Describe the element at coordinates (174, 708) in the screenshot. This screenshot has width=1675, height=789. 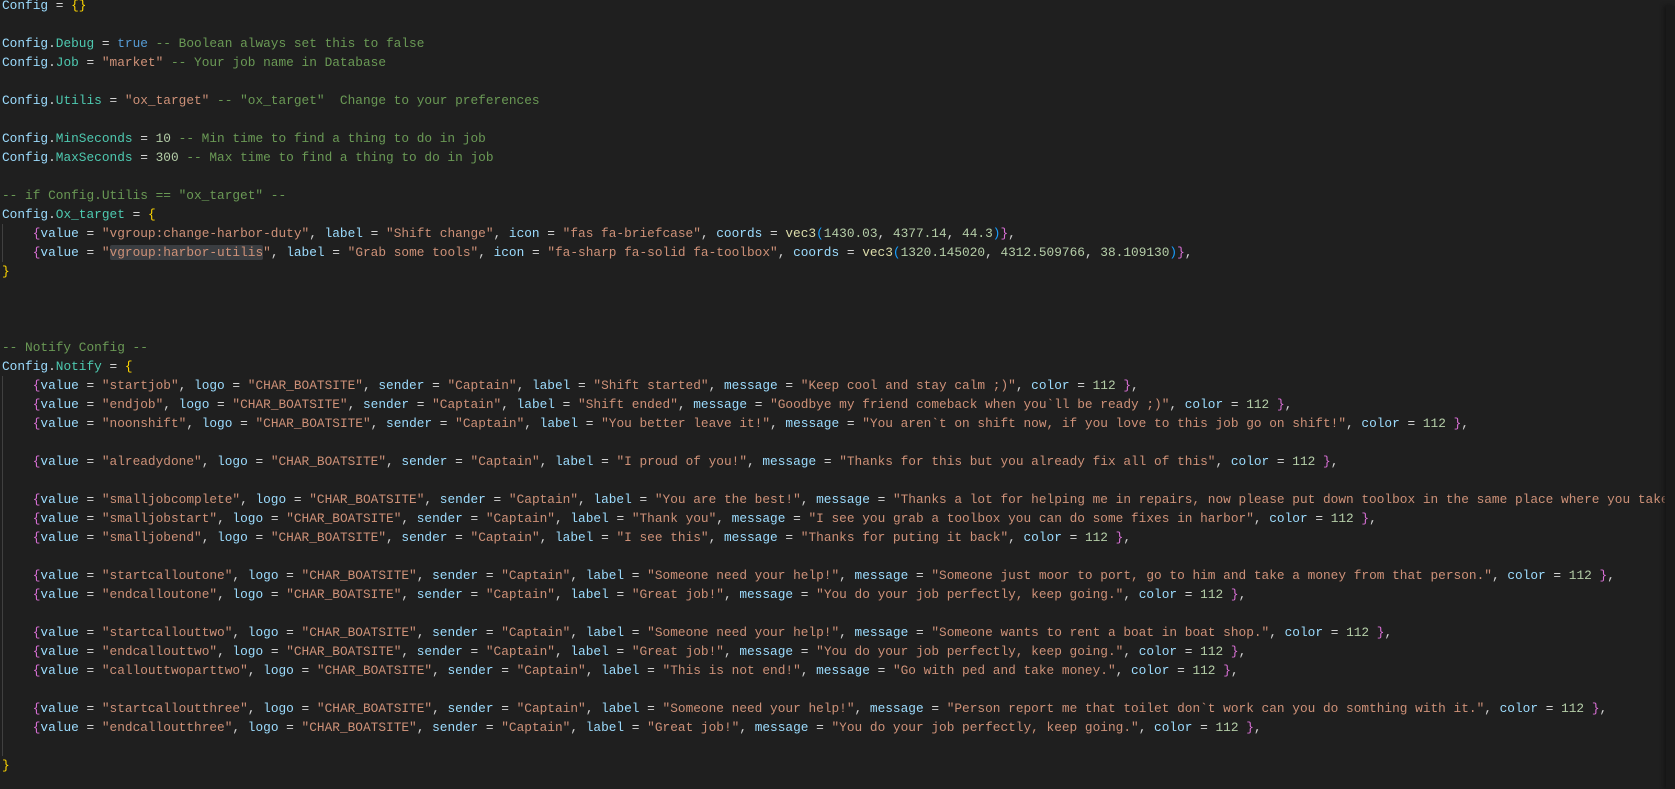
I see `string-literal: "startcalloutthree"` at that location.